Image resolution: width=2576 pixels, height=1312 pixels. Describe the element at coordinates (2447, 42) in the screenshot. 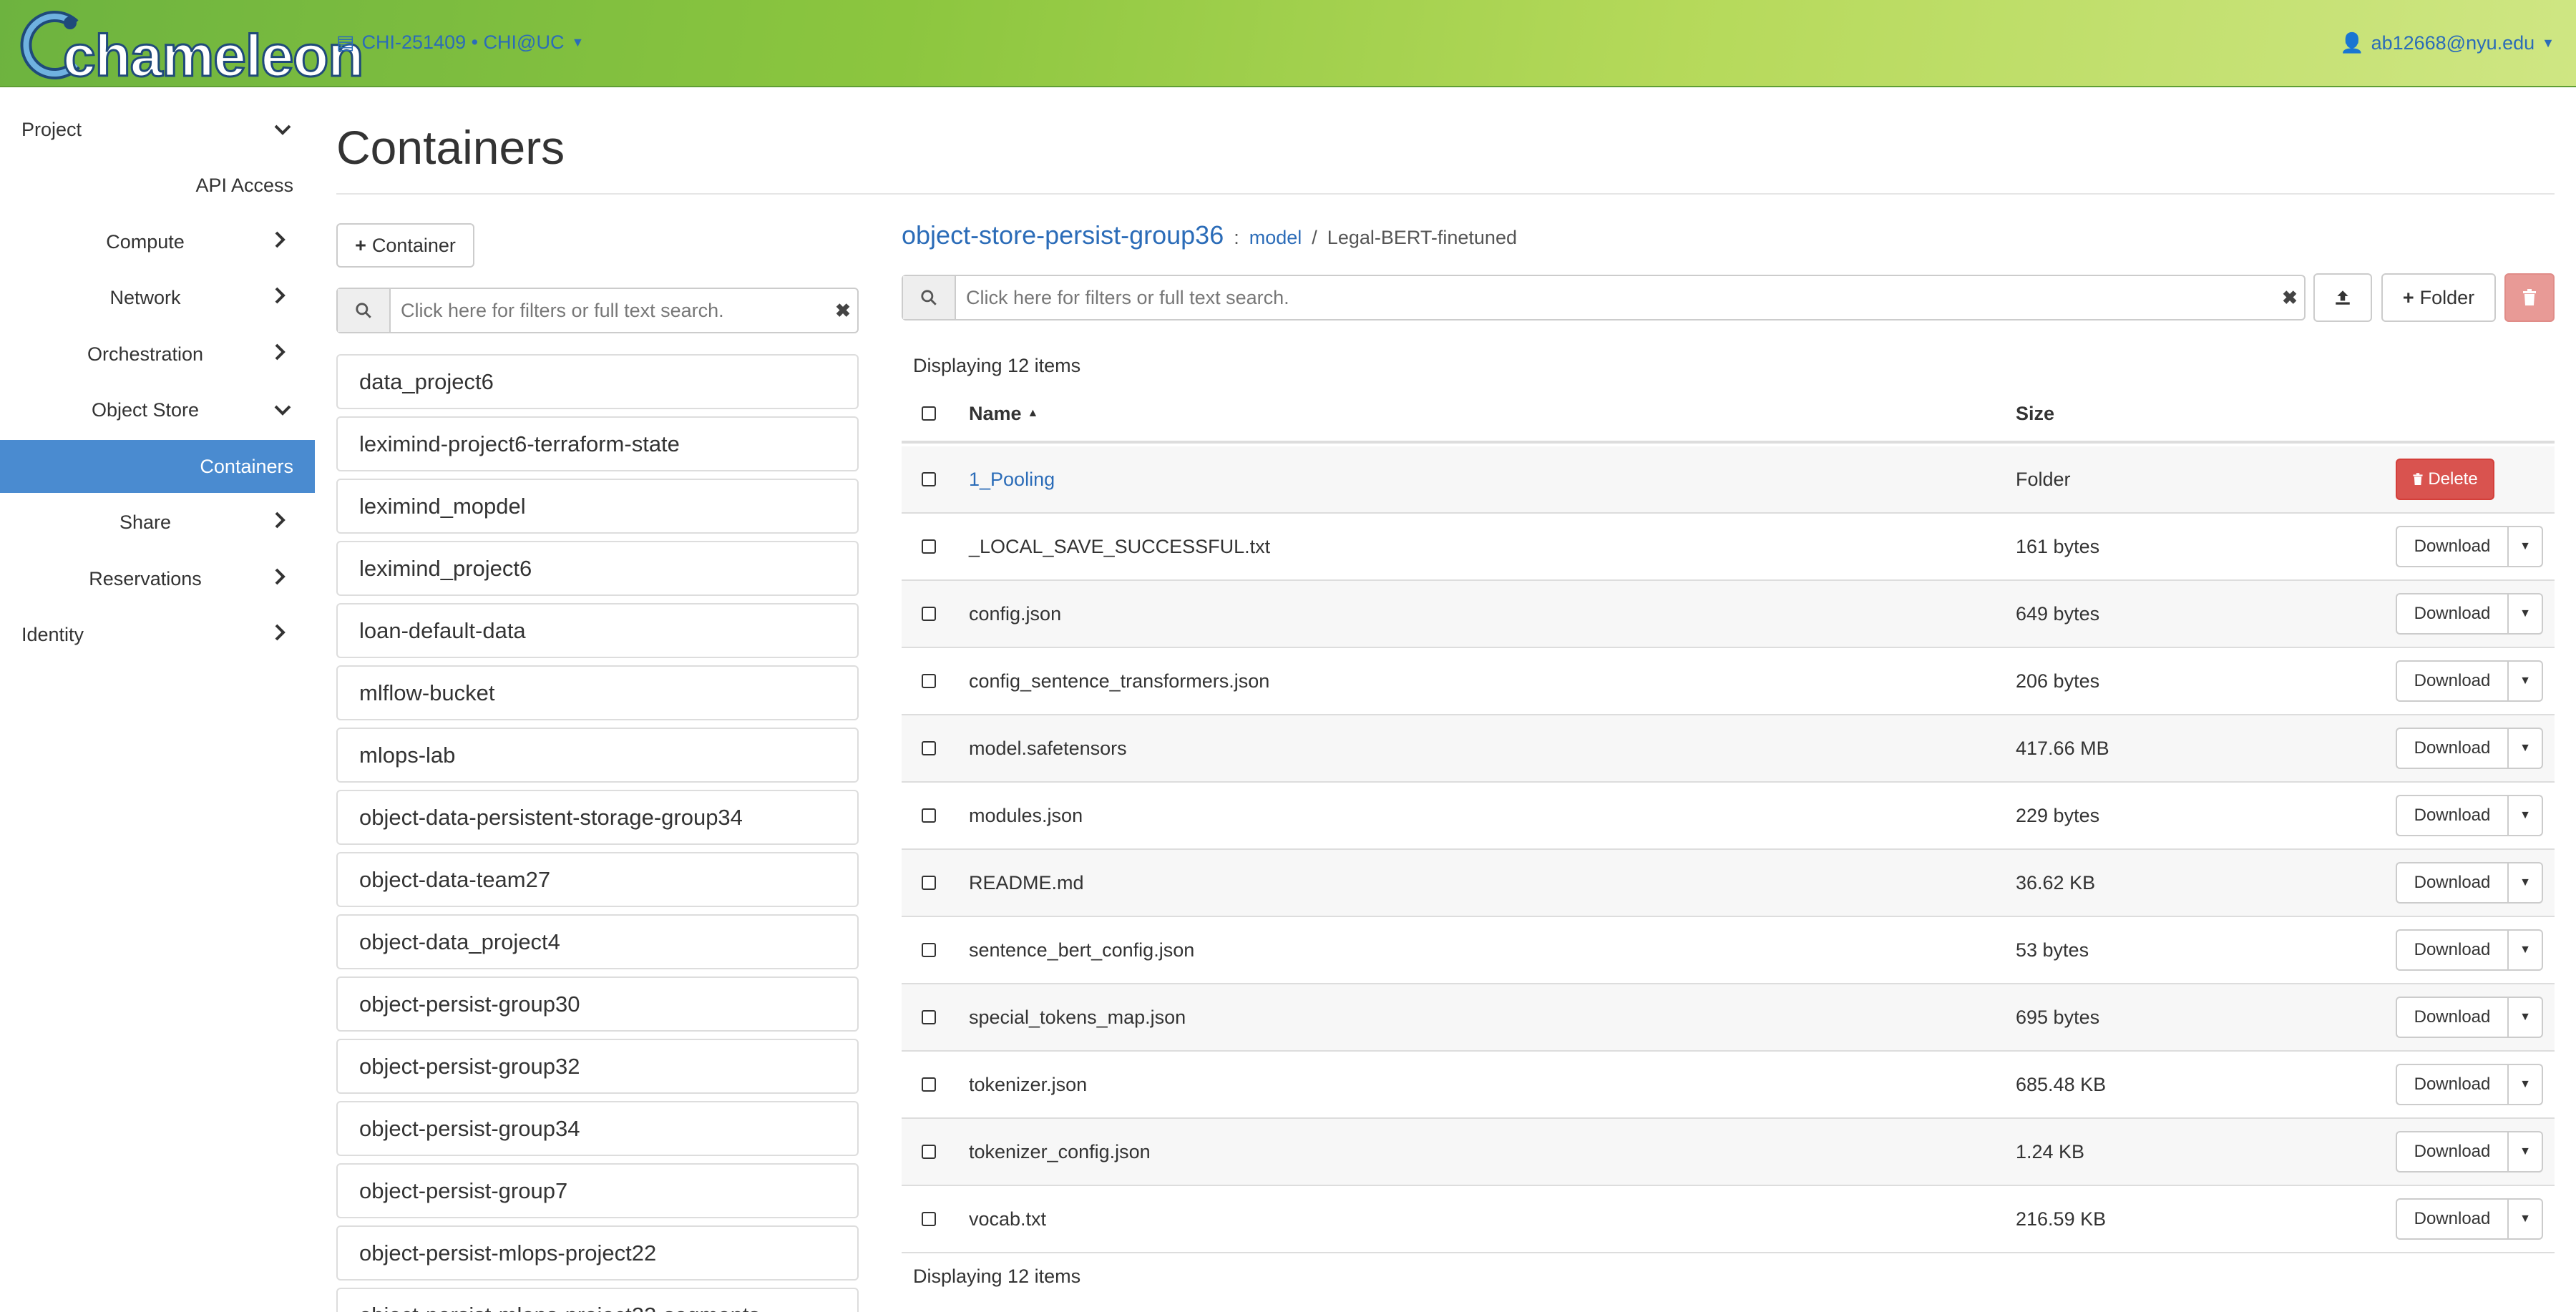

I see `user-menu: 👤 ab12668@nyu.edu ▼` at that location.